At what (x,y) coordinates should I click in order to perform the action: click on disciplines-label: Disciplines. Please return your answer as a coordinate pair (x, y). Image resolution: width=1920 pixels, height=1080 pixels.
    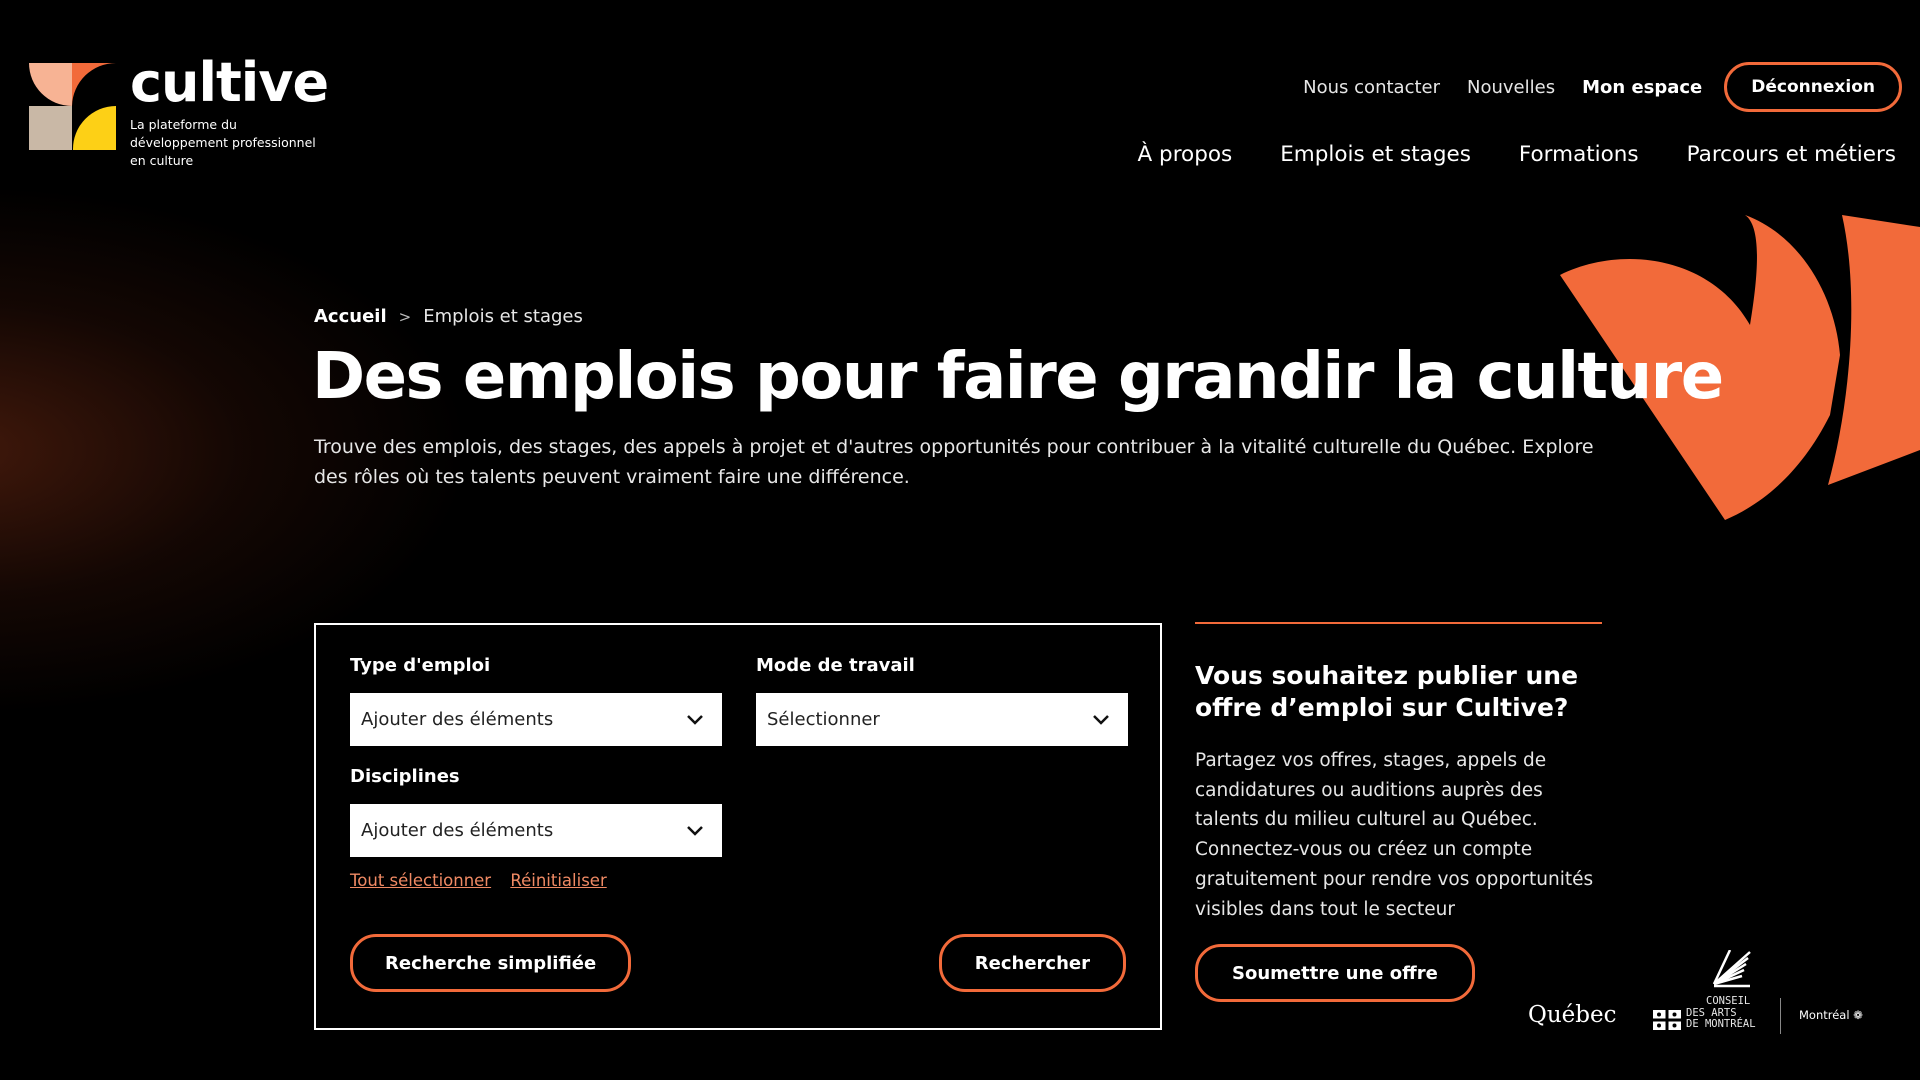
    Looking at the image, I should click on (405, 776).